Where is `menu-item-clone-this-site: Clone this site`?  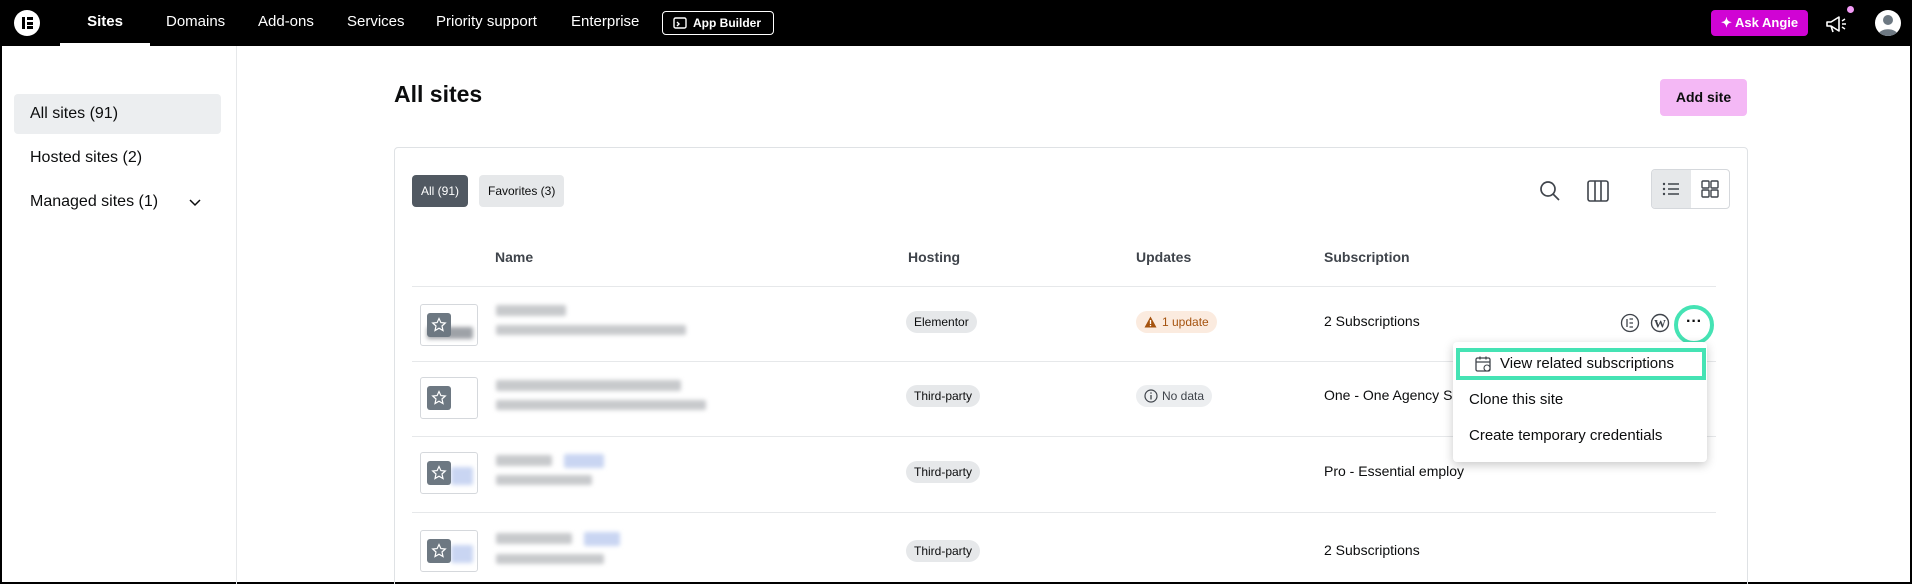 menu-item-clone-this-site: Clone this site is located at coordinates (1580, 400).